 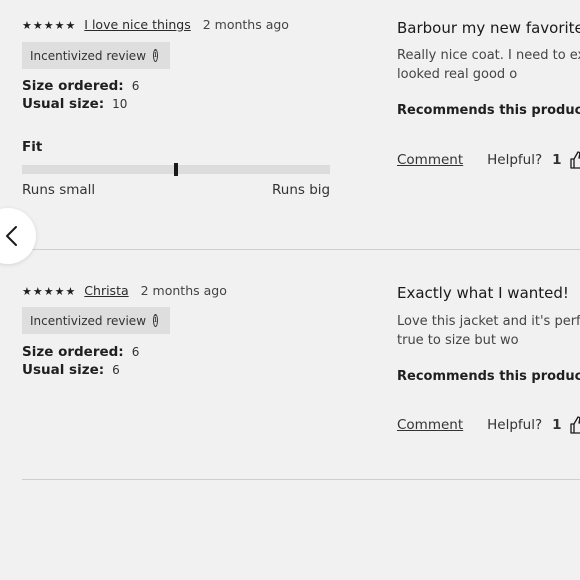 What do you see at coordinates (137, 24) in the screenshot?
I see `review-author-link: I love nice things` at bounding box center [137, 24].